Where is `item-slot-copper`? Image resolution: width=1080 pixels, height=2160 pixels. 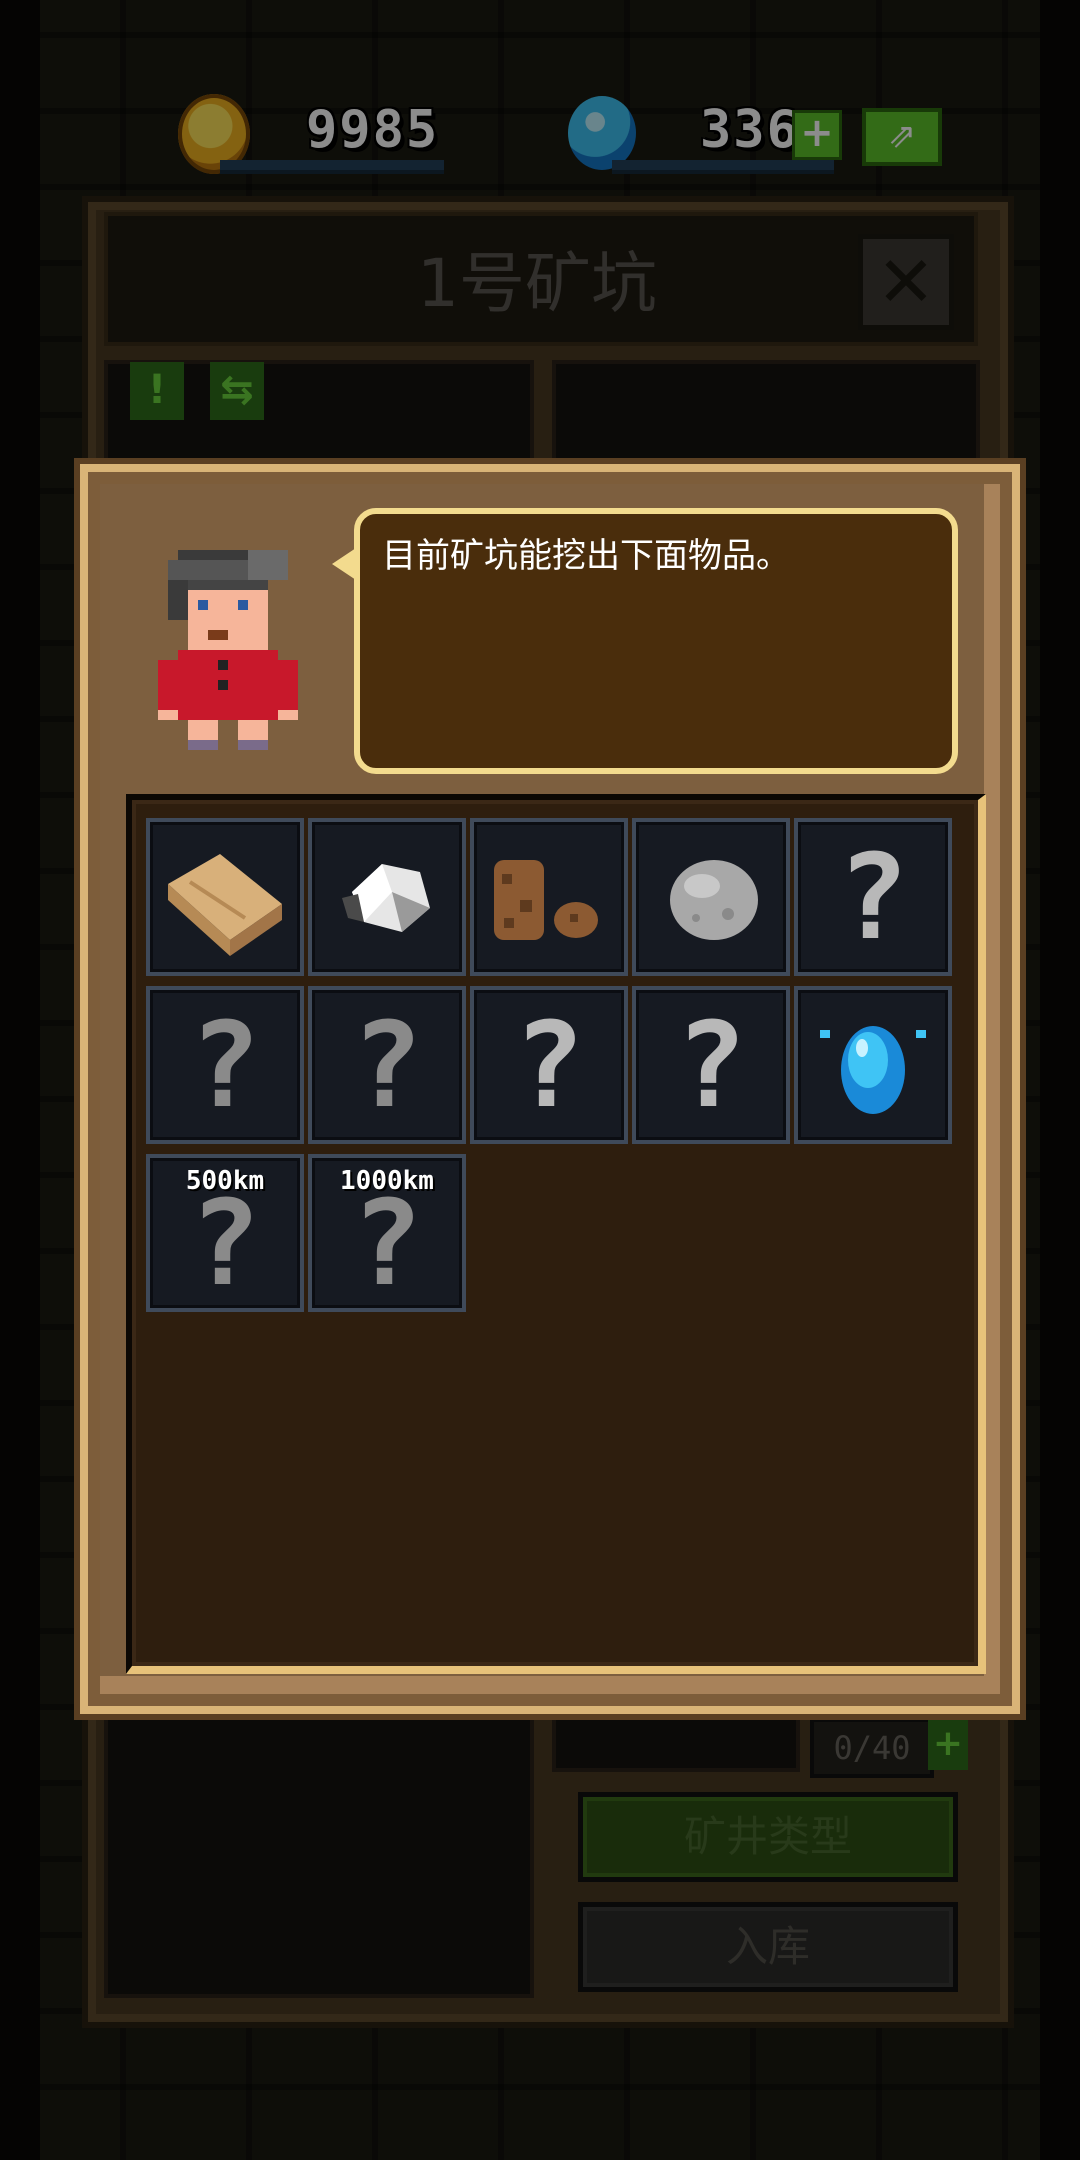 item-slot-copper is located at coordinates (549, 897).